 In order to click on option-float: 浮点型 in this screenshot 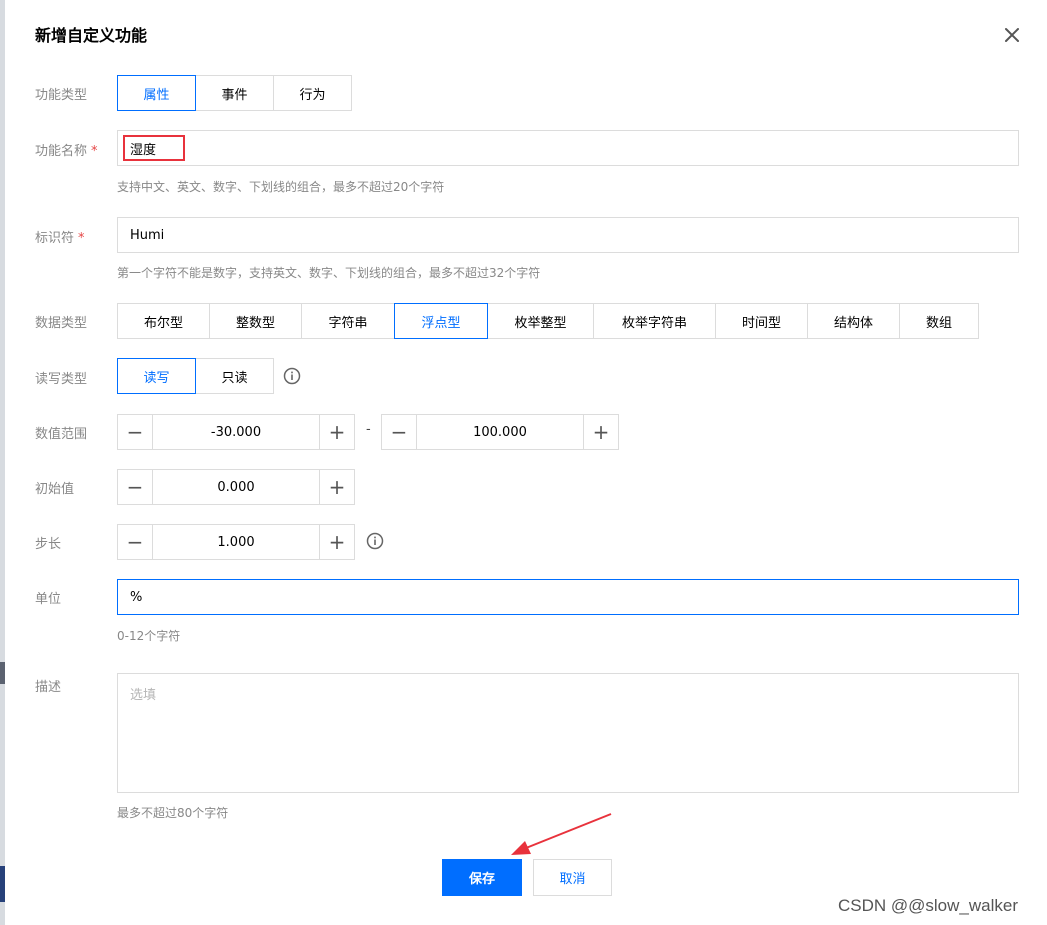, I will do `click(441, 321)`.